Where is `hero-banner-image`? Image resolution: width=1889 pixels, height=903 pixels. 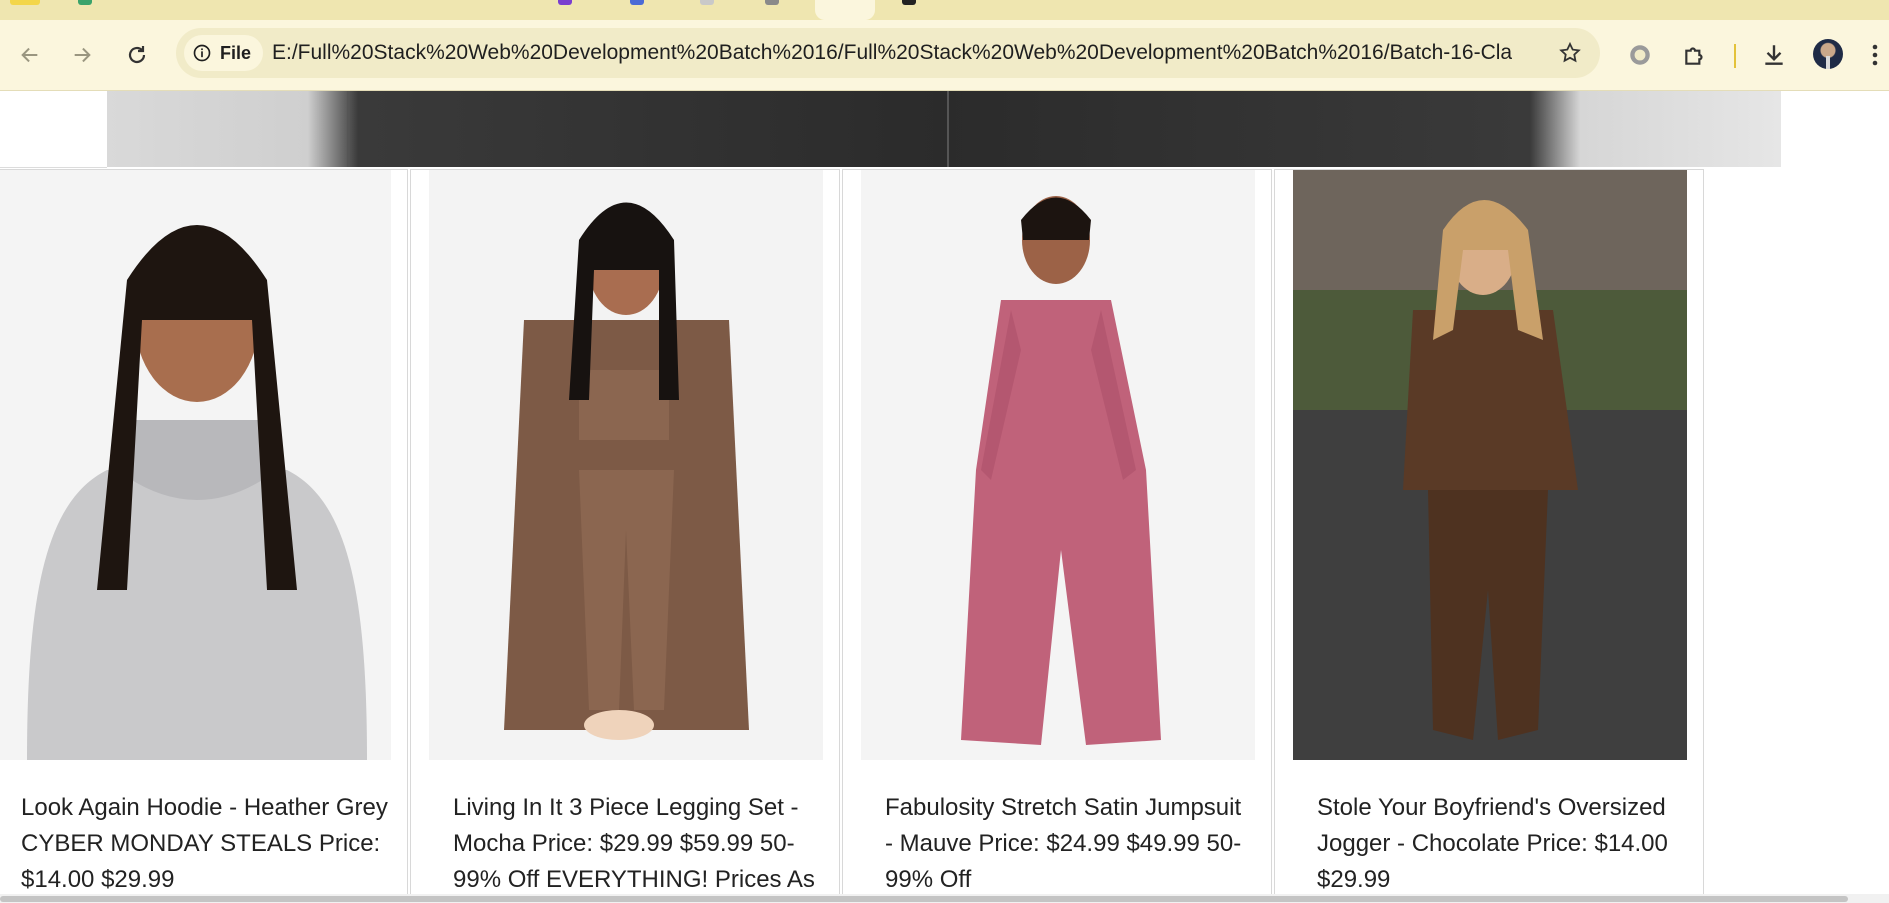 hero-banner-image is located at coordinates (944, 129).